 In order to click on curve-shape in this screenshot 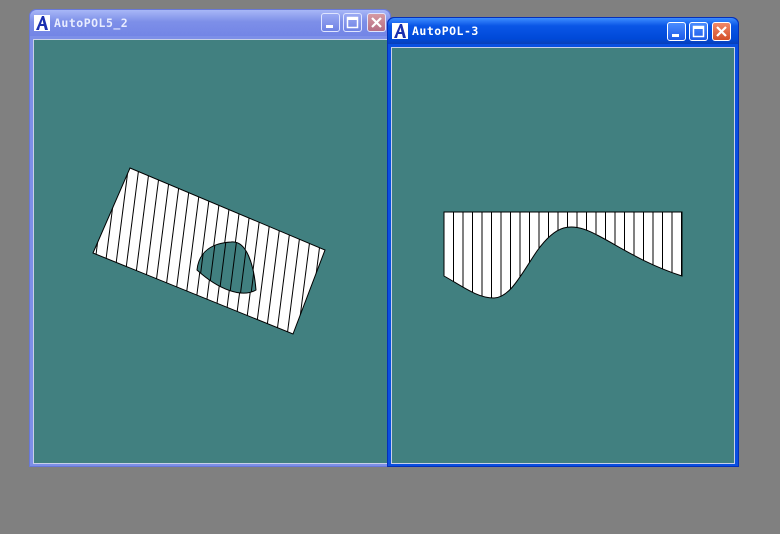, I will do `click(563, 255)`.